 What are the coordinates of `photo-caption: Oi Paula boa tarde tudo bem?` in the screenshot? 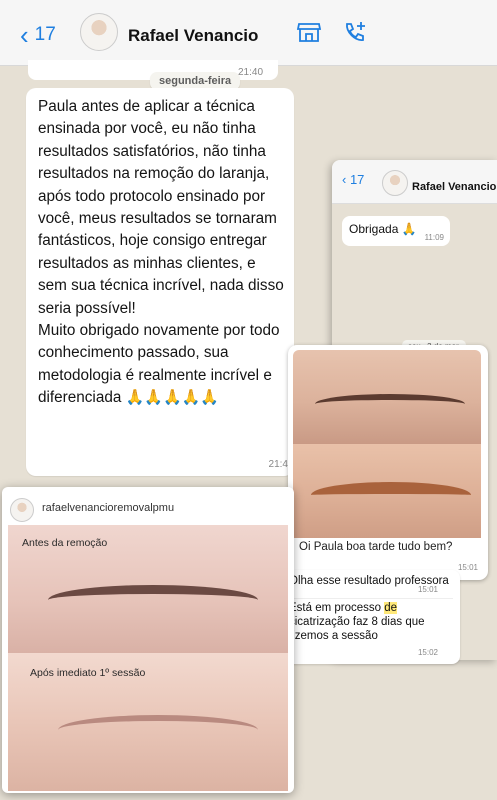 It's located at (376, 547).